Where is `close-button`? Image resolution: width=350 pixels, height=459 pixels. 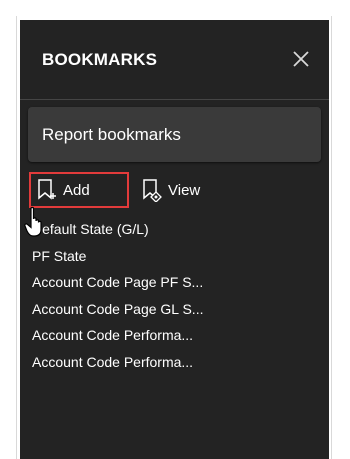
close-button is located at coordinates (301, 59).